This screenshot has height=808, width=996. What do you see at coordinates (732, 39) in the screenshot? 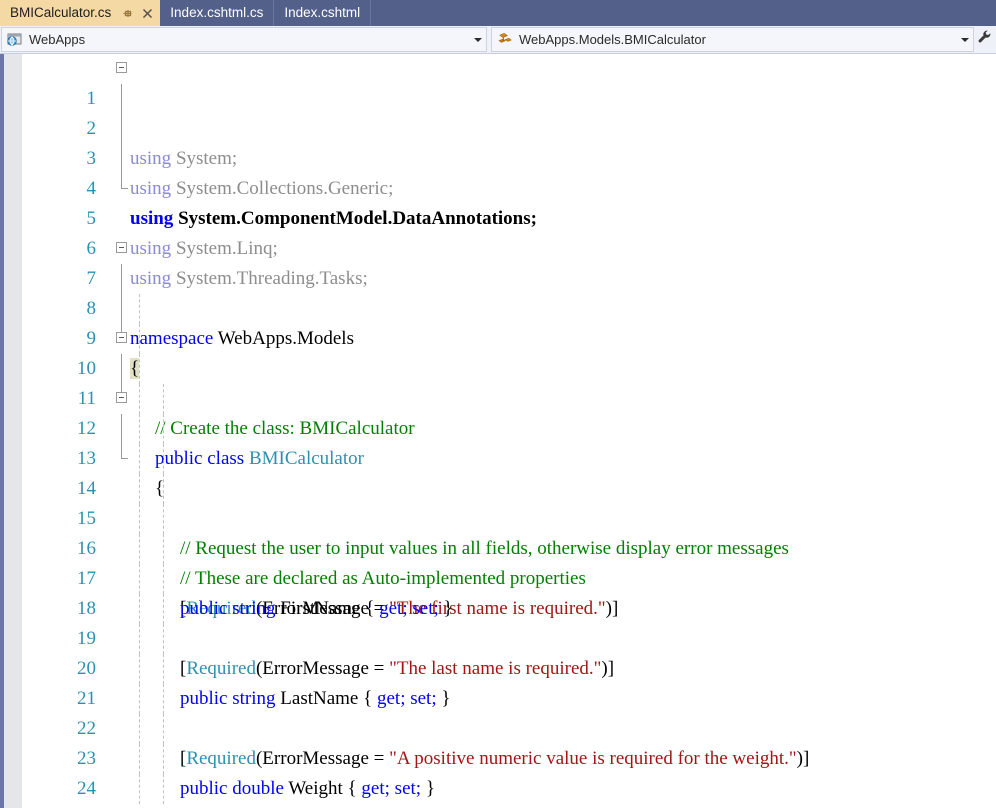
I see `member-dropdown: WebApps.Models.BMICalculator` at bounding box center [732, 39].